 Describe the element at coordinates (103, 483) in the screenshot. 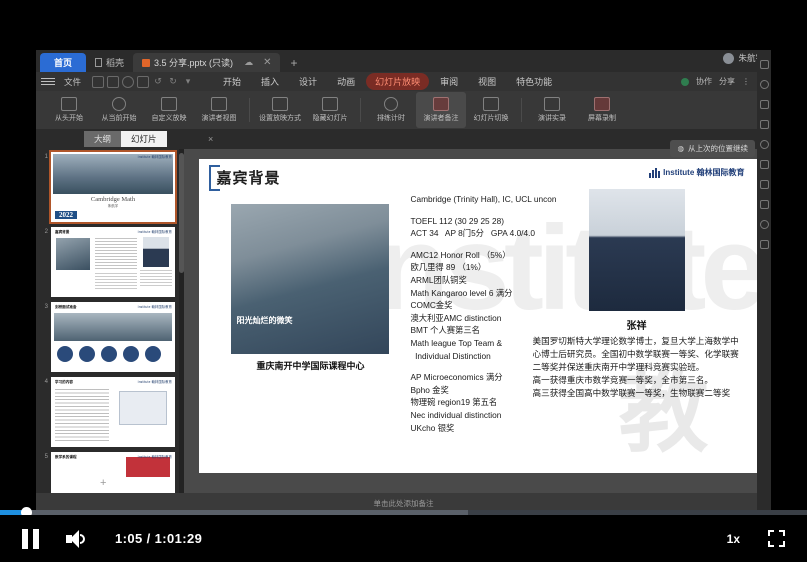

I see `add-slide-button: +` at that location.